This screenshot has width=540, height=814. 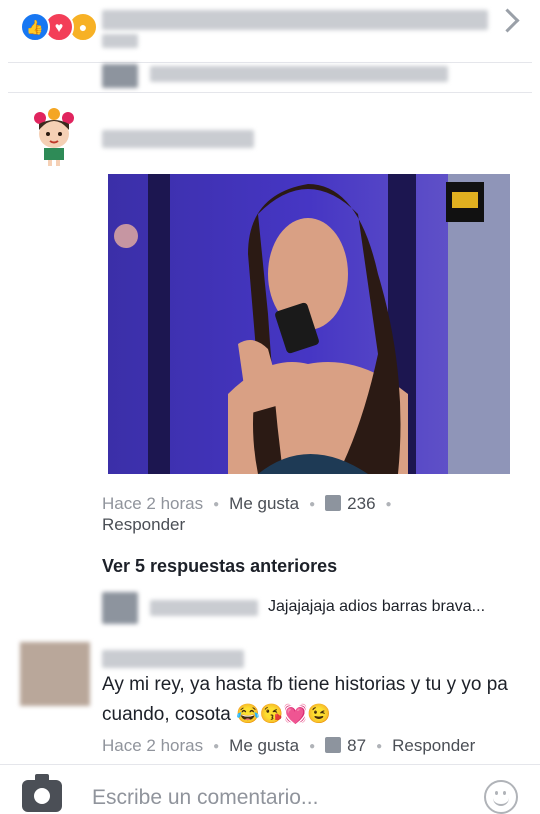 I want to click on comment-meta: Hace 2 horas ● Me gusta ● 236 ●, so click(x=252, y=504).